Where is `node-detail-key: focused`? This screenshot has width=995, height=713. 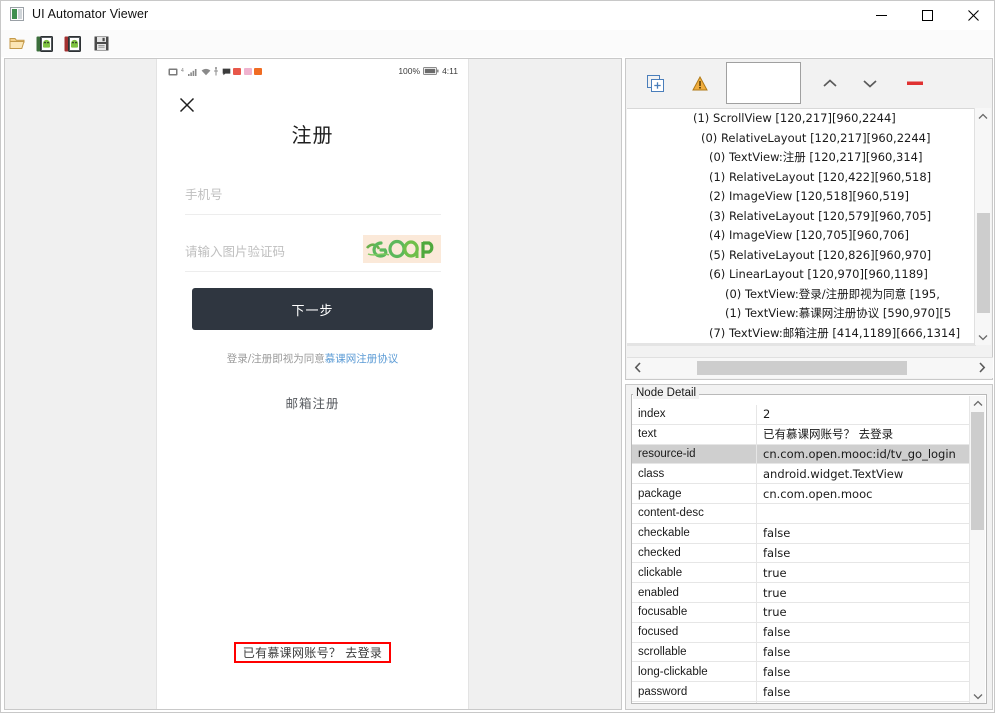
node-detail-key: focused is located at coordinates (694, 632).